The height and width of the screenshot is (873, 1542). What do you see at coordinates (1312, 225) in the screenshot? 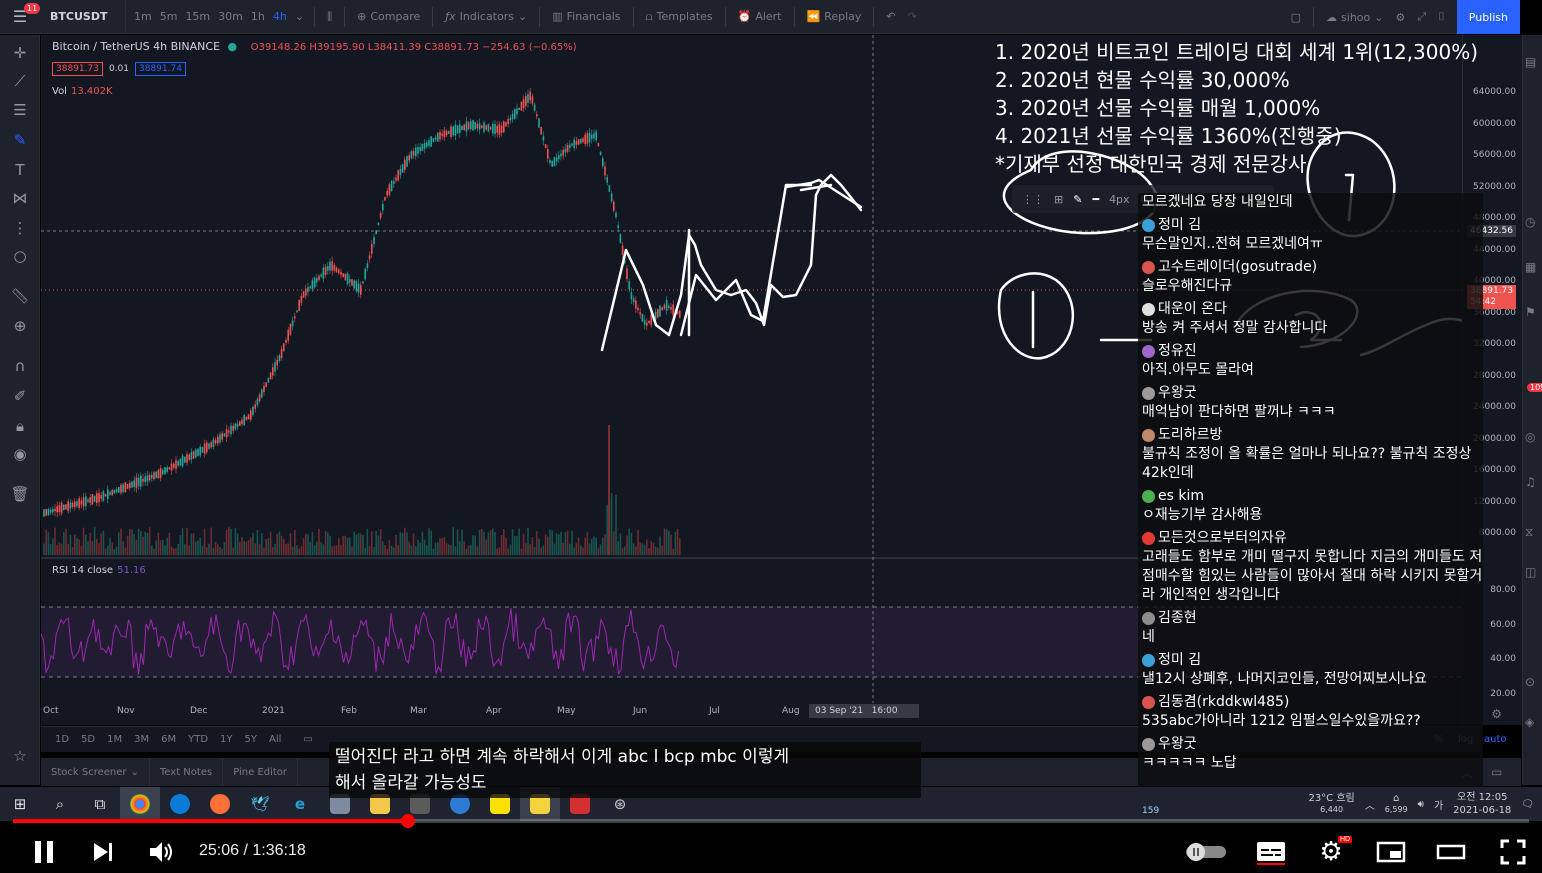
I see `chat-author: 정미 김` at bounding box center [1312, 225].